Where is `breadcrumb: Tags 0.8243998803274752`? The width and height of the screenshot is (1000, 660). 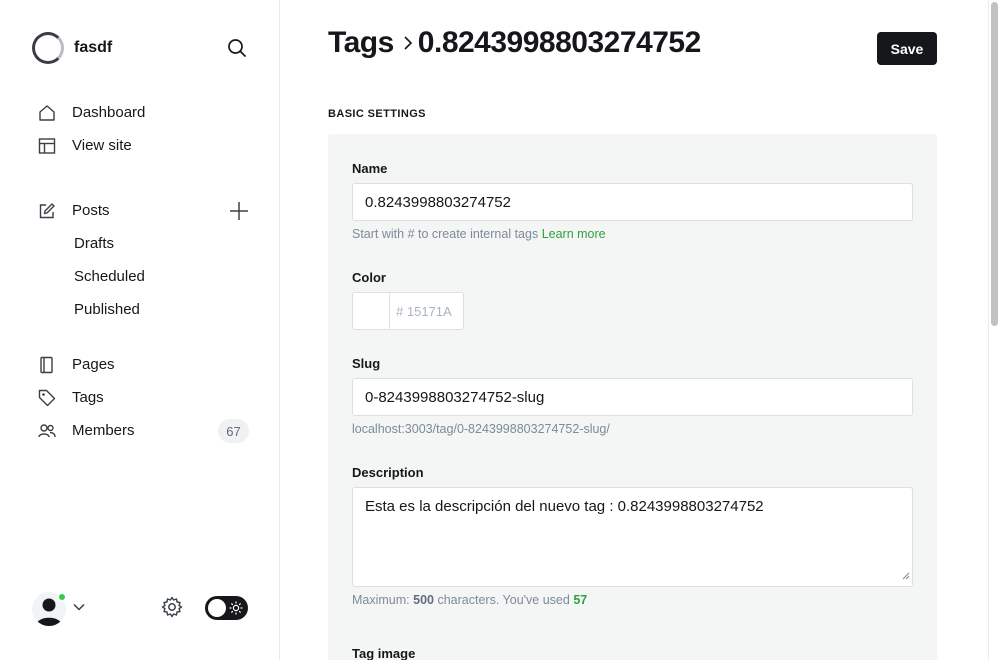 breadcrumb: Tags 0.8243998803274752 is located at coordinates (514, 43).